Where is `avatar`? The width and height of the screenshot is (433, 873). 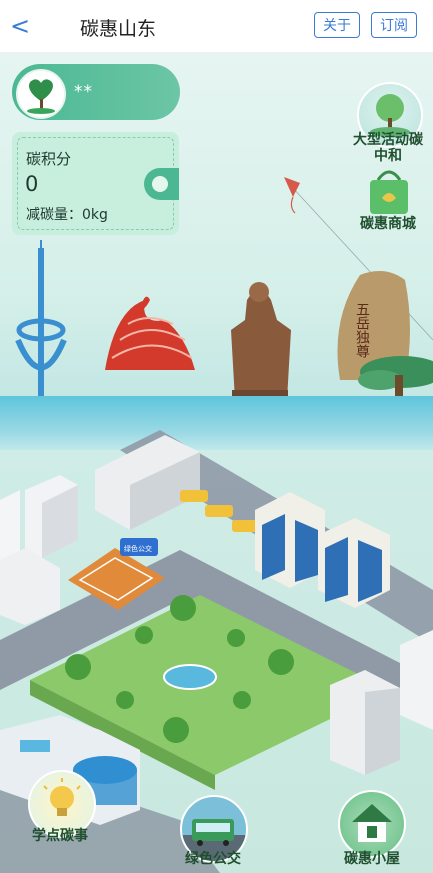 avatar is located at coordinates (41, 94).